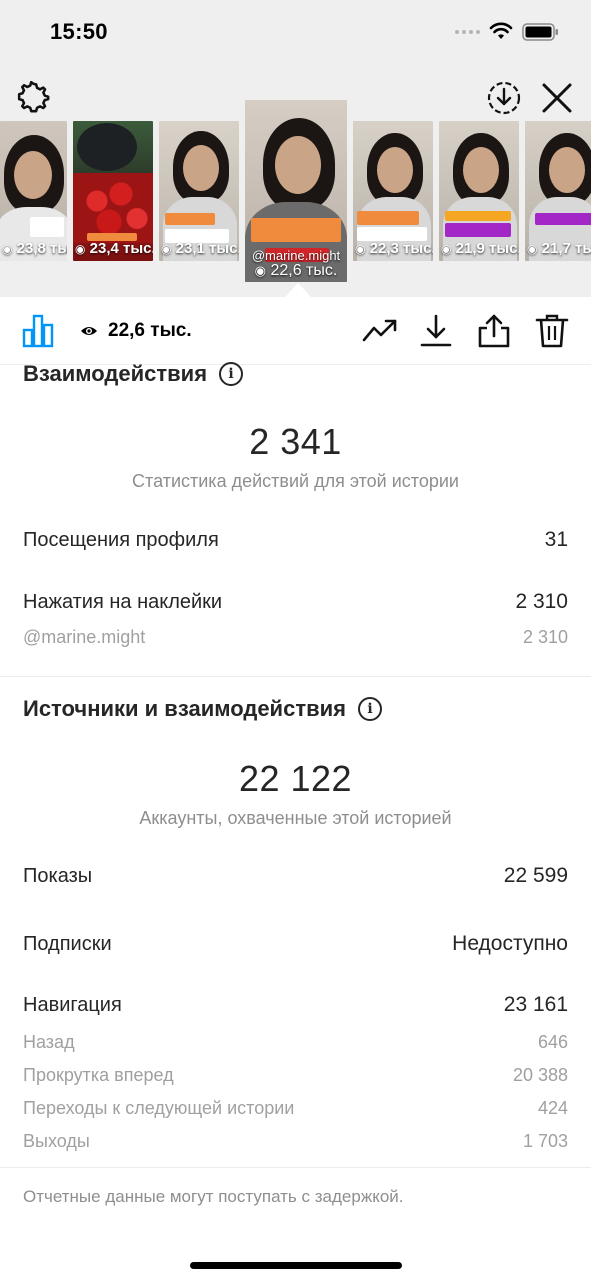 The image size is (591, 1280). Describe the element at coordinates (295, 32) in the screenshot. I see `status-bar: 15:50` at that location.